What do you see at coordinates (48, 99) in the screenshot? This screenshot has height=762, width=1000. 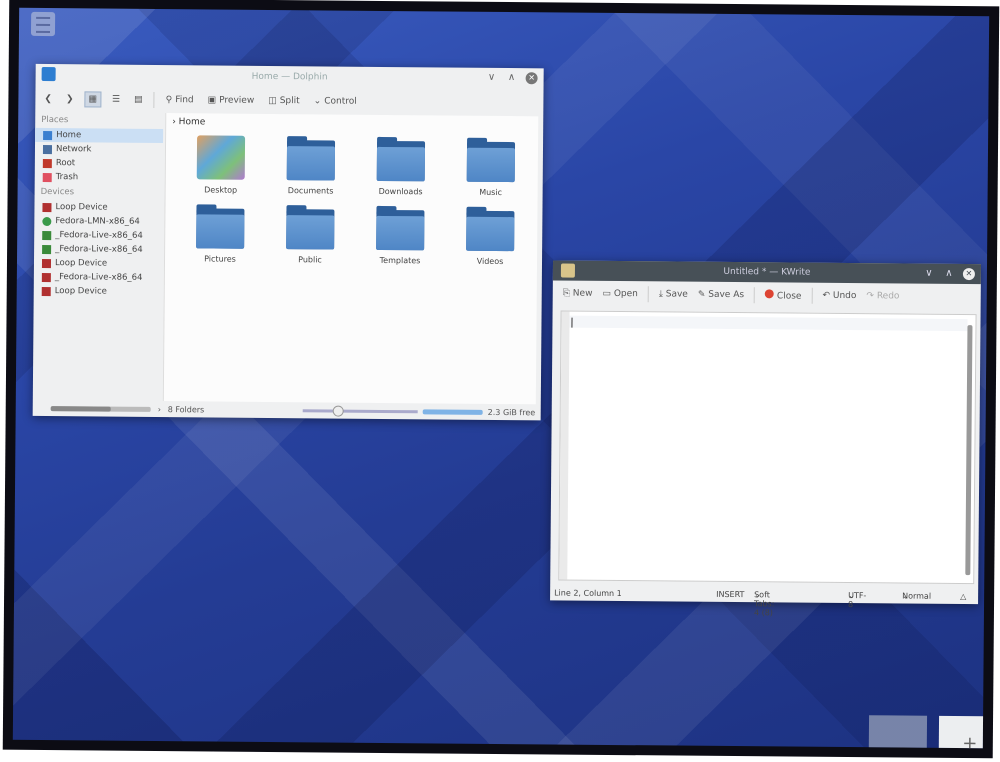 I see `back-button: ❮` at bounding box center [48, 99].